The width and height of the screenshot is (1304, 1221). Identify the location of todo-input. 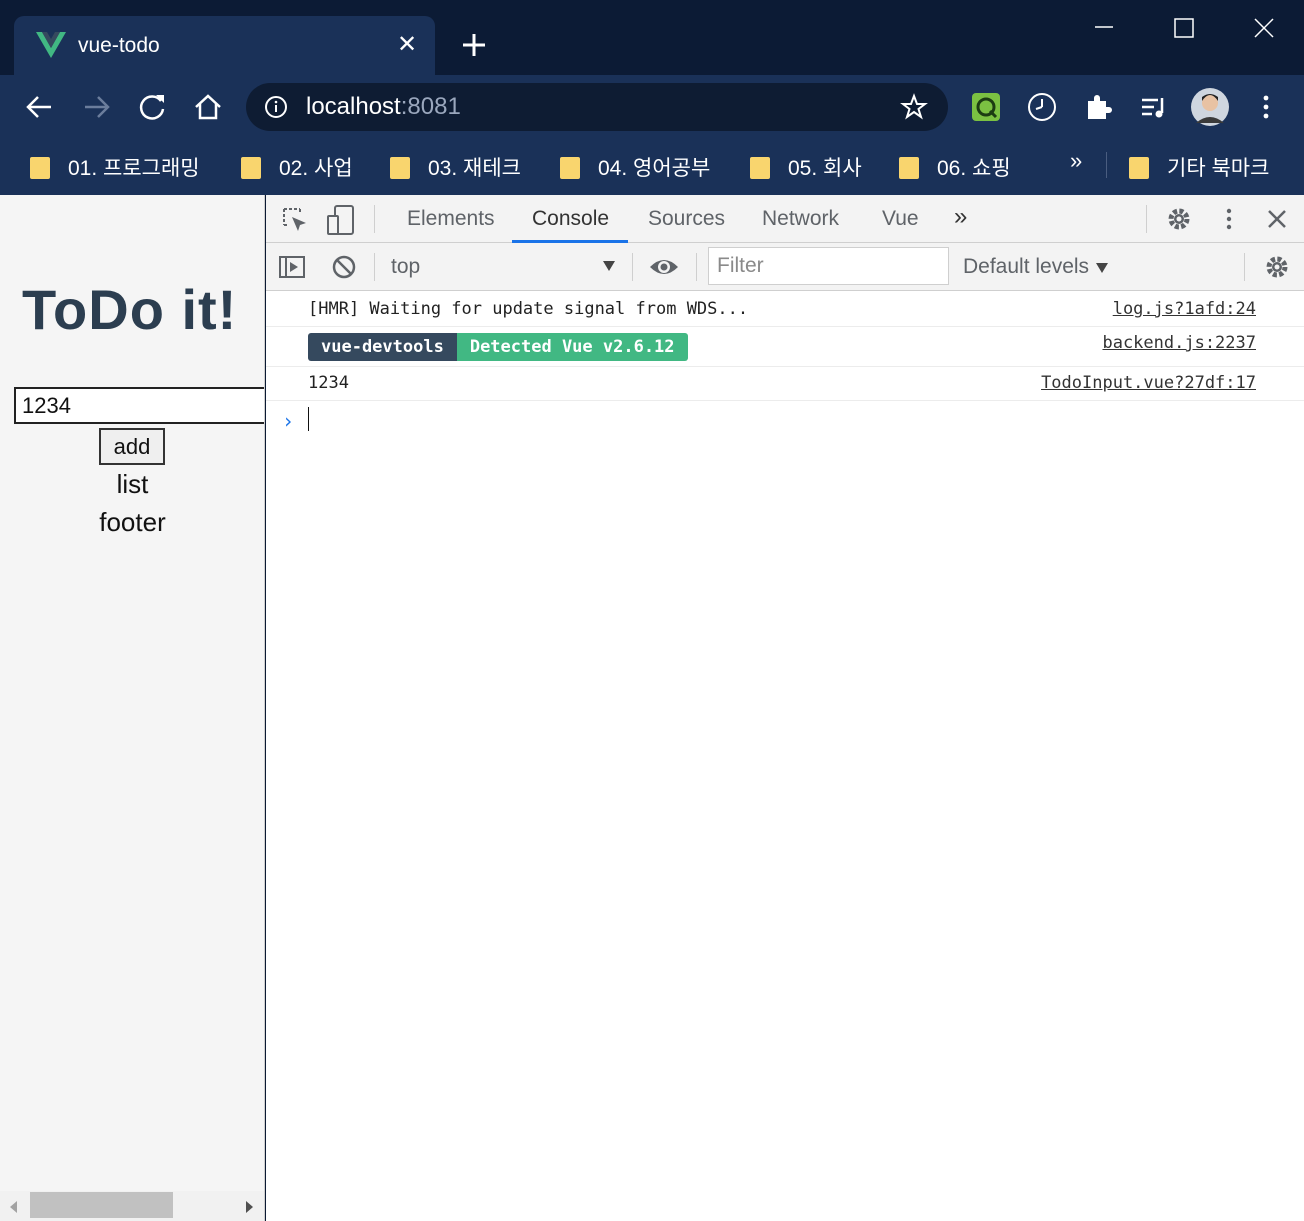
(139, 405).